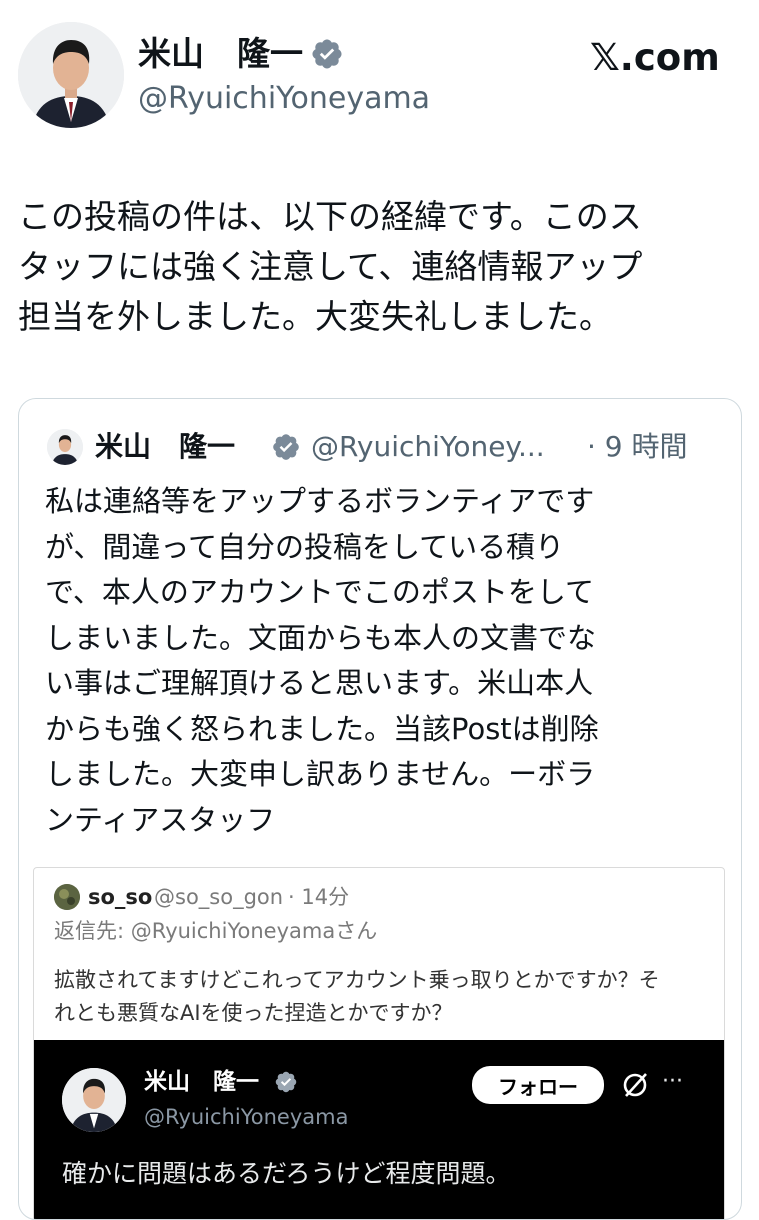 The height and width of the screenshot is (1220, 759). I want to click on post-body-line: 担当を外しました。大変失礼しました。, so click(315, 316).